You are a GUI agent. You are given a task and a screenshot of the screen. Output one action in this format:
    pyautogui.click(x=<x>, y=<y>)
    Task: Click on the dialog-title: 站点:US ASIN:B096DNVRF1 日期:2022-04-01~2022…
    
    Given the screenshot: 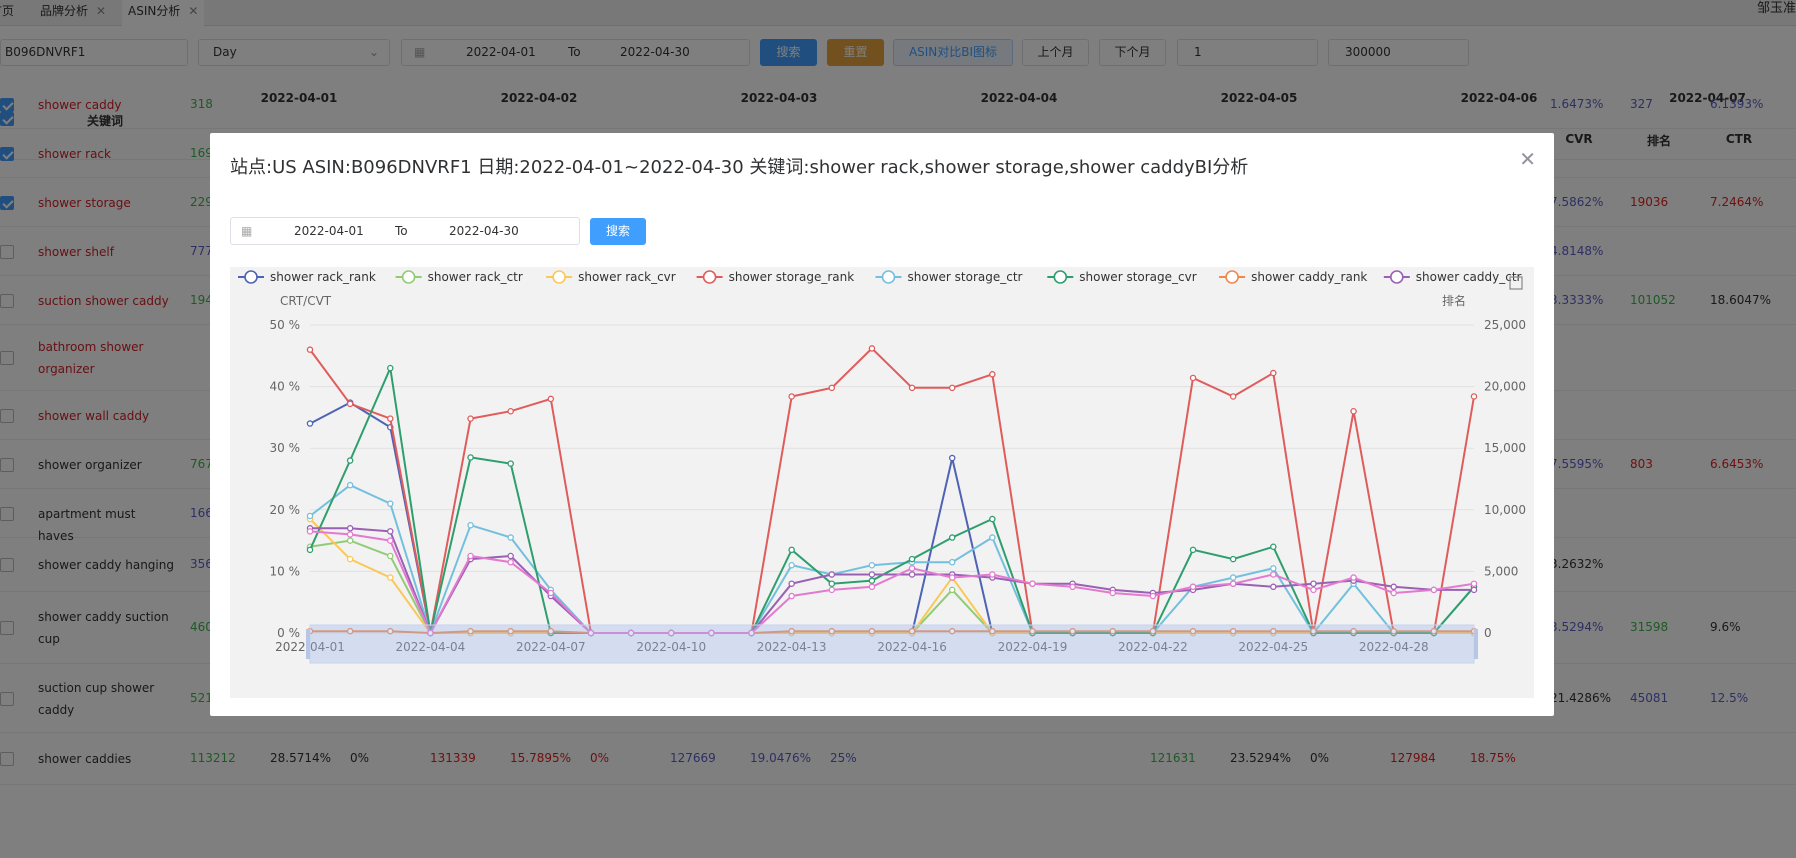 What is the action you would take?
    pyautogui.click(x=739, y=167)
    